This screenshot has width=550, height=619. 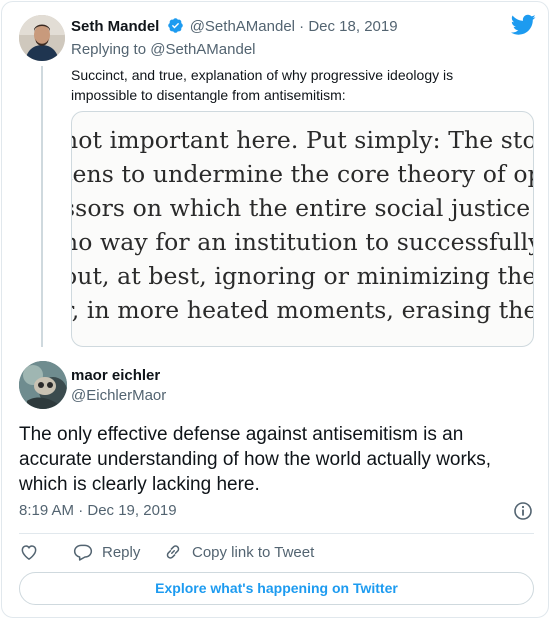 What do you see at coordinates (115, 375) in the screenshot?
I see `author-name: maor eichler` at bounding box center [115, 375].